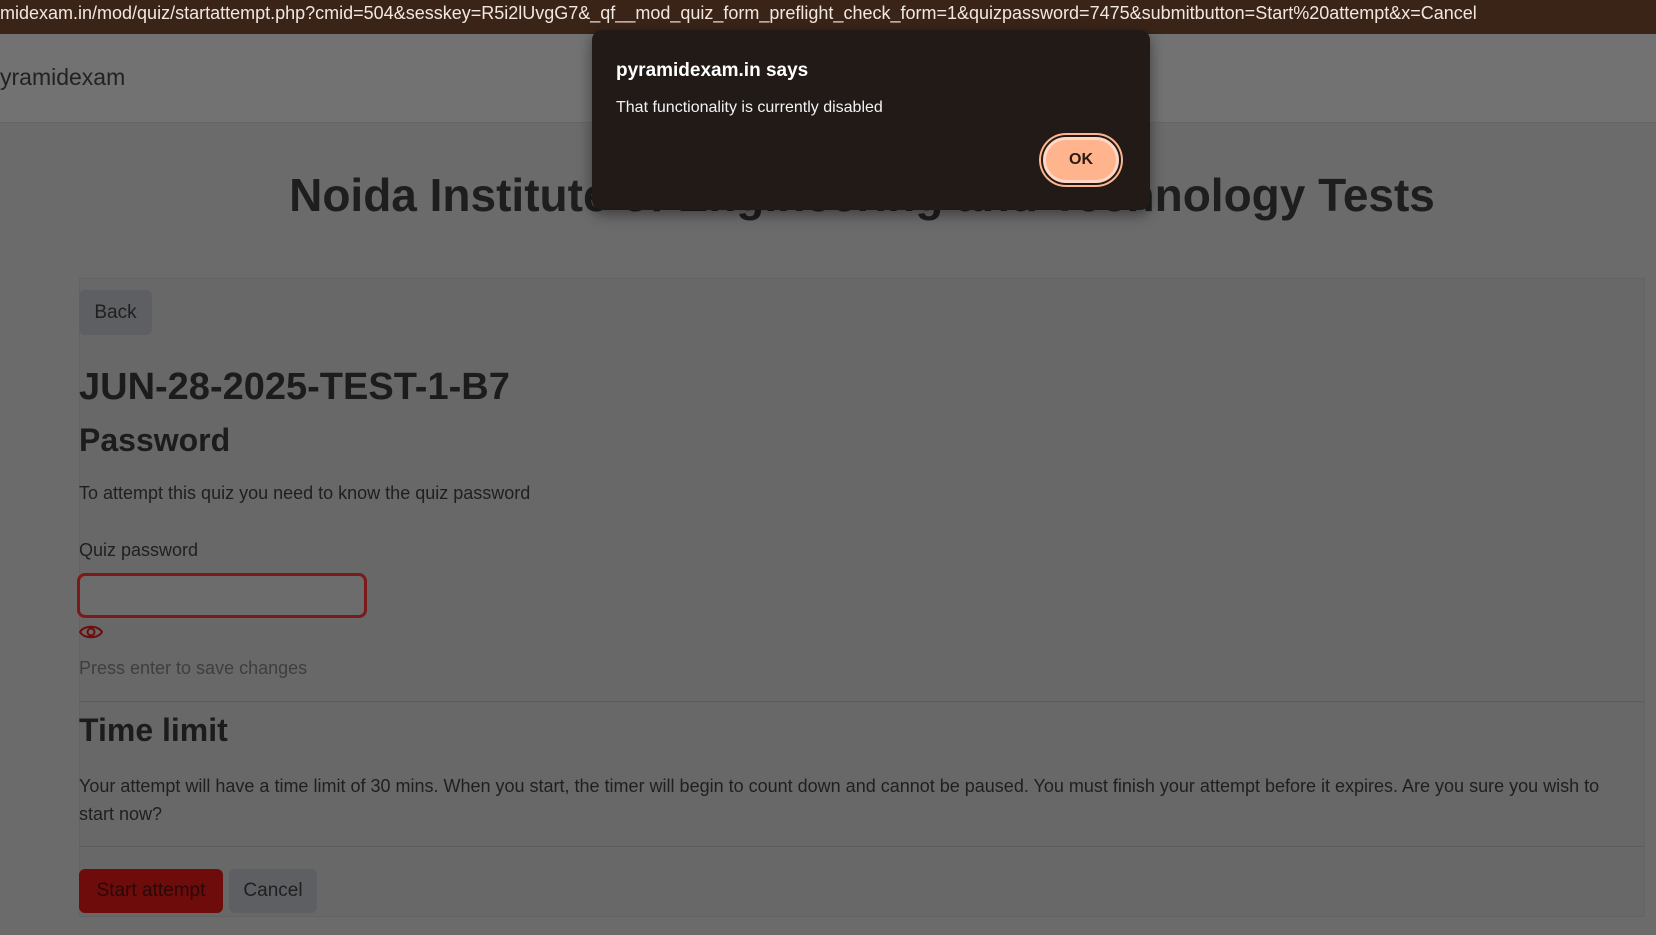 This screenshot has height=935, width=1656. I want to click on start-attempt-button: Start attempt, so click(151, 891).